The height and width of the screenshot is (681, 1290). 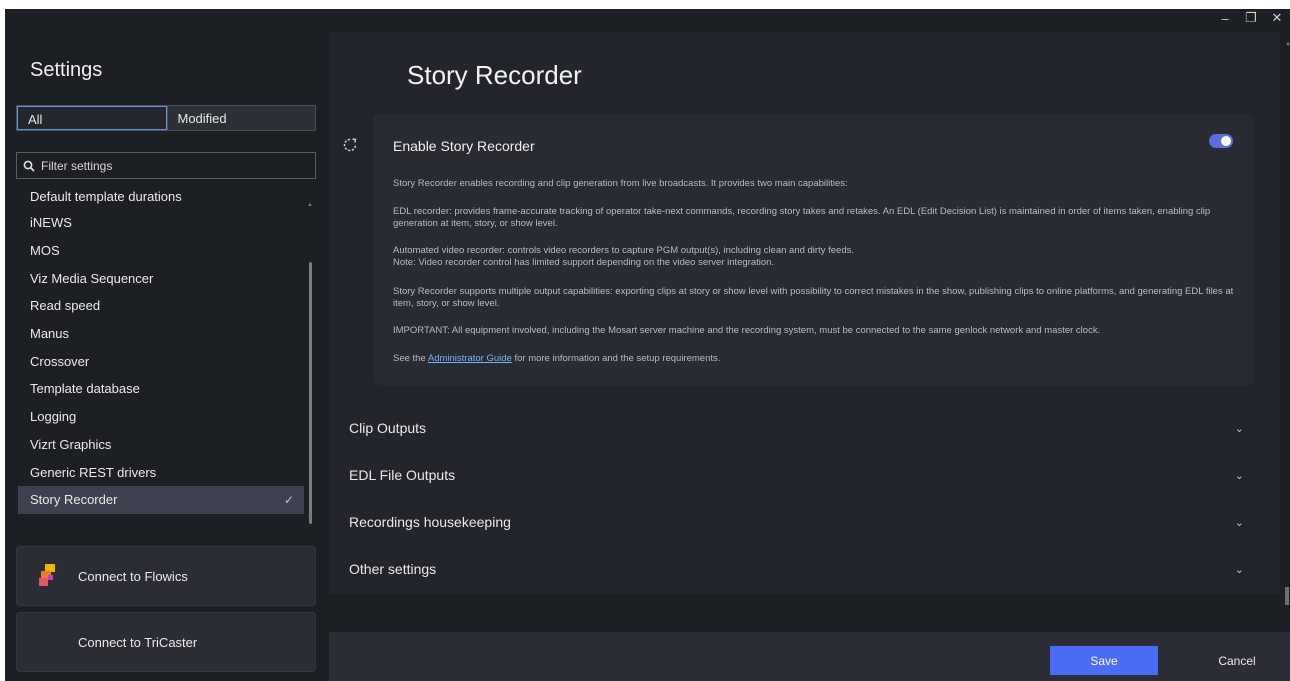 What do you see at coordinates (29, 166) in the screenshot?
I see `search-icon` at bounding box center [29, 166].